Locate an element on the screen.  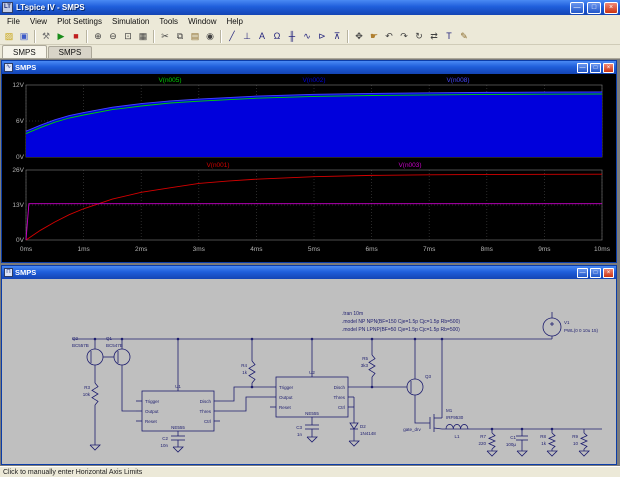
svg-text: Trigger is located at coordinates (286, 387).